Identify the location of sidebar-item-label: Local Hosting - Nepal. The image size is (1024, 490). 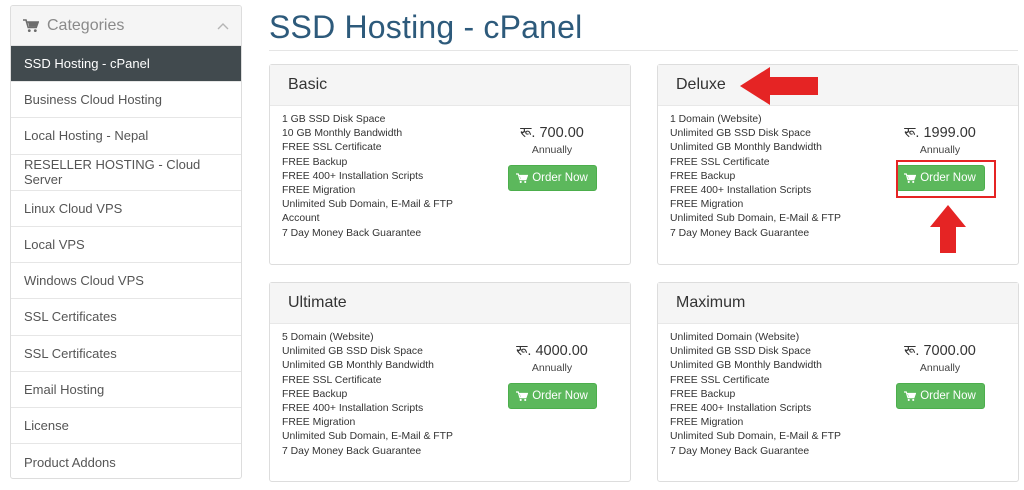
(86, 136).